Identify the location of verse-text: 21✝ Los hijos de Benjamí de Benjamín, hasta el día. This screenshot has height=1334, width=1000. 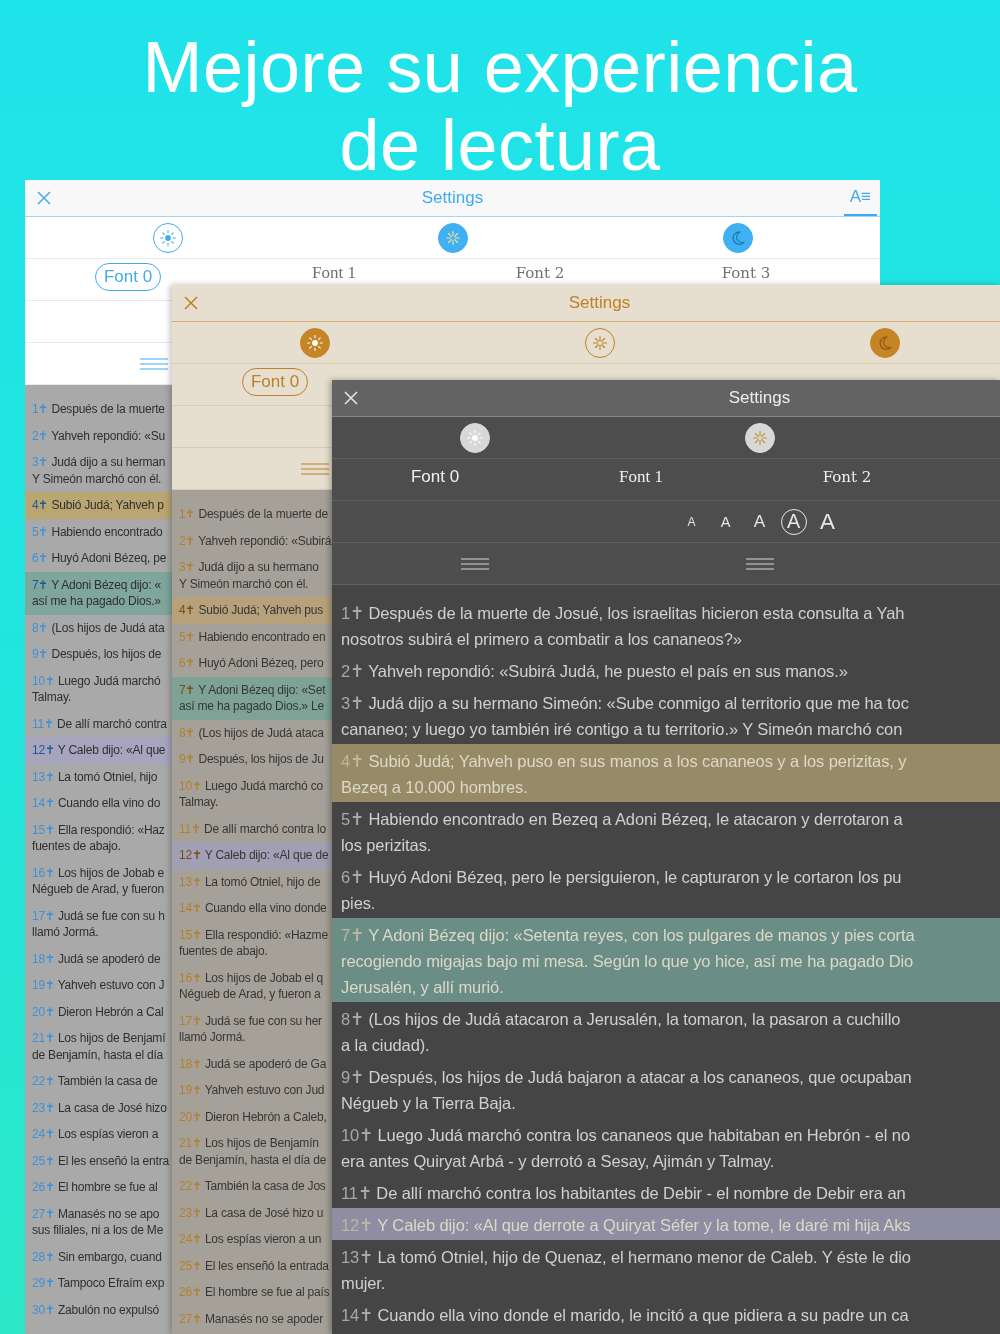
(99, 1046).